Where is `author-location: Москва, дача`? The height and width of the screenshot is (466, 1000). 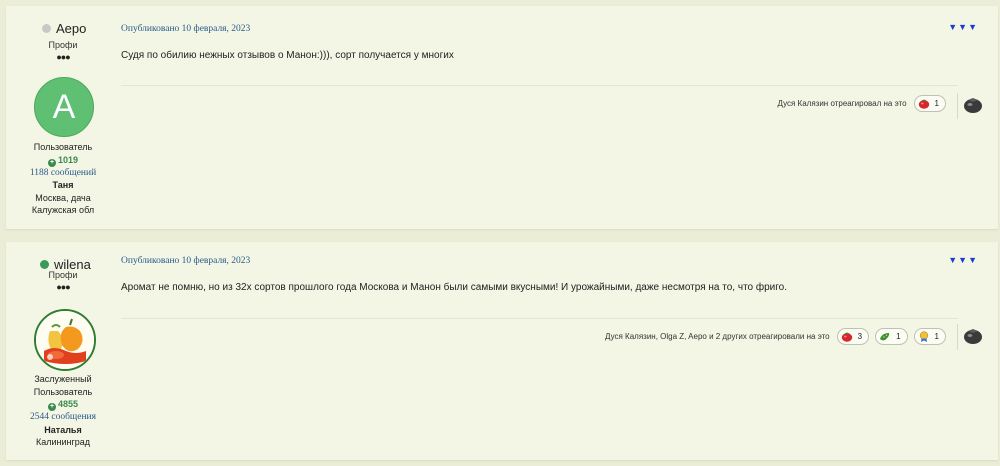
author-location: Москва, дача is located at coordinates (63, 197).